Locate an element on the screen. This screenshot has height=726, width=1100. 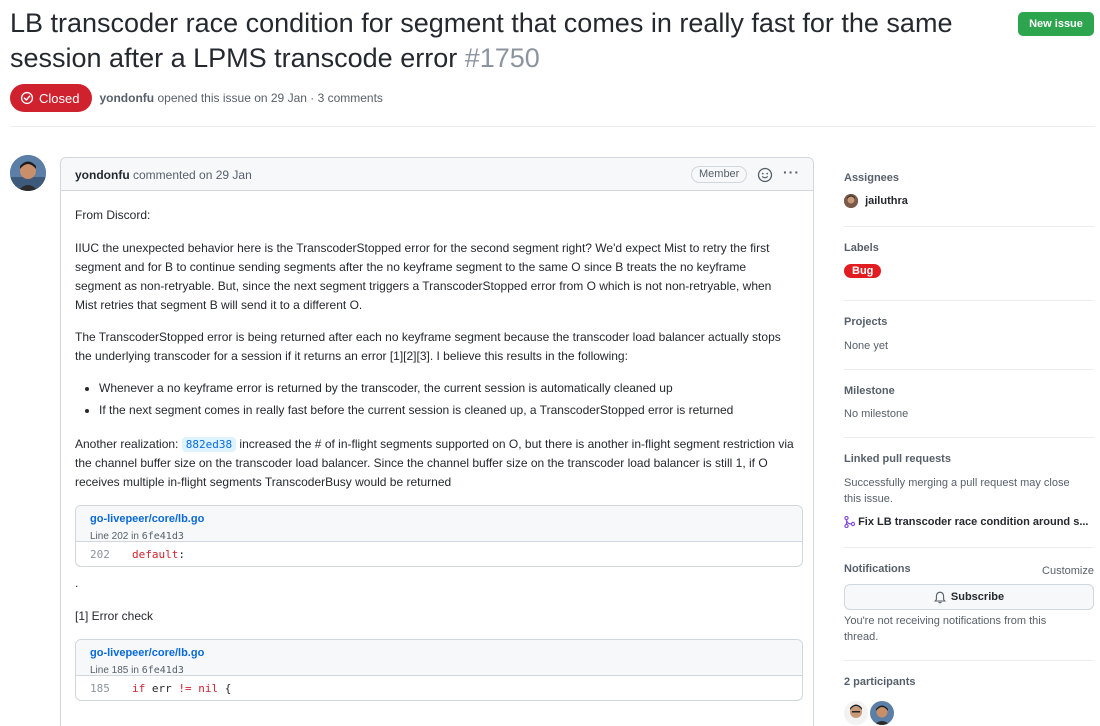
paragraph-text: Another realization: is located at coordinates (128, 444).